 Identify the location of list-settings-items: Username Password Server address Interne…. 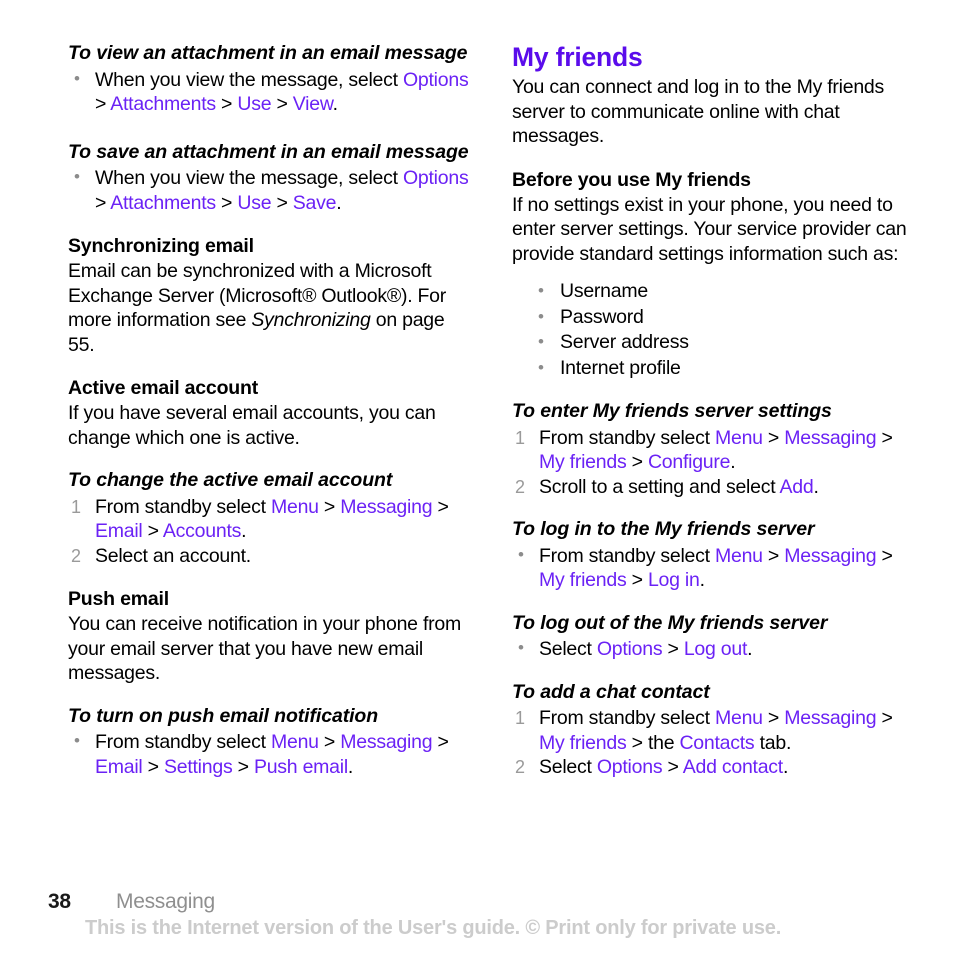
(716, 330).